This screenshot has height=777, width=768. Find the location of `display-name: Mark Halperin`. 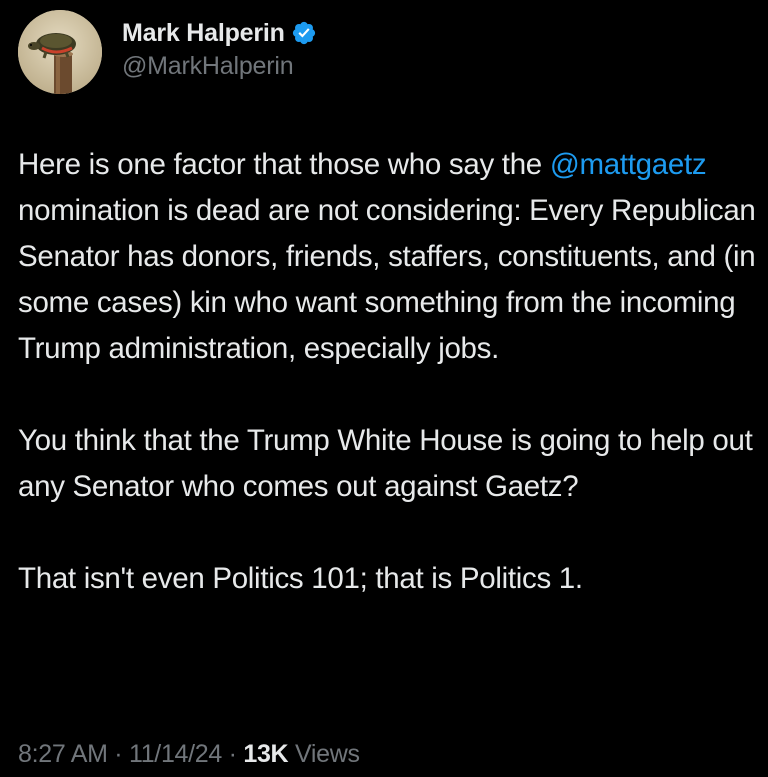

display-name: Mark Halperin is located at coordinates (203, 33).